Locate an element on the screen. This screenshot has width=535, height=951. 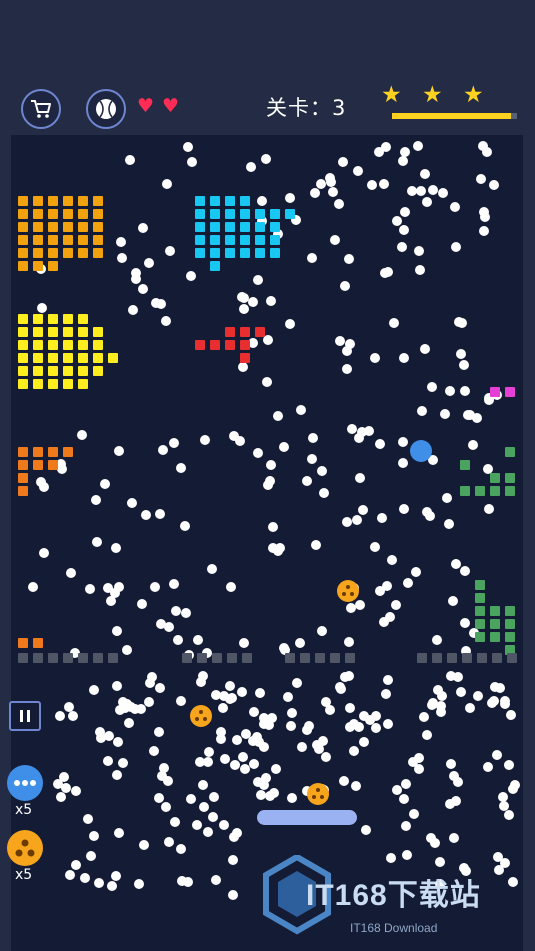
baseball-icon is located at coordinates (106, 109).